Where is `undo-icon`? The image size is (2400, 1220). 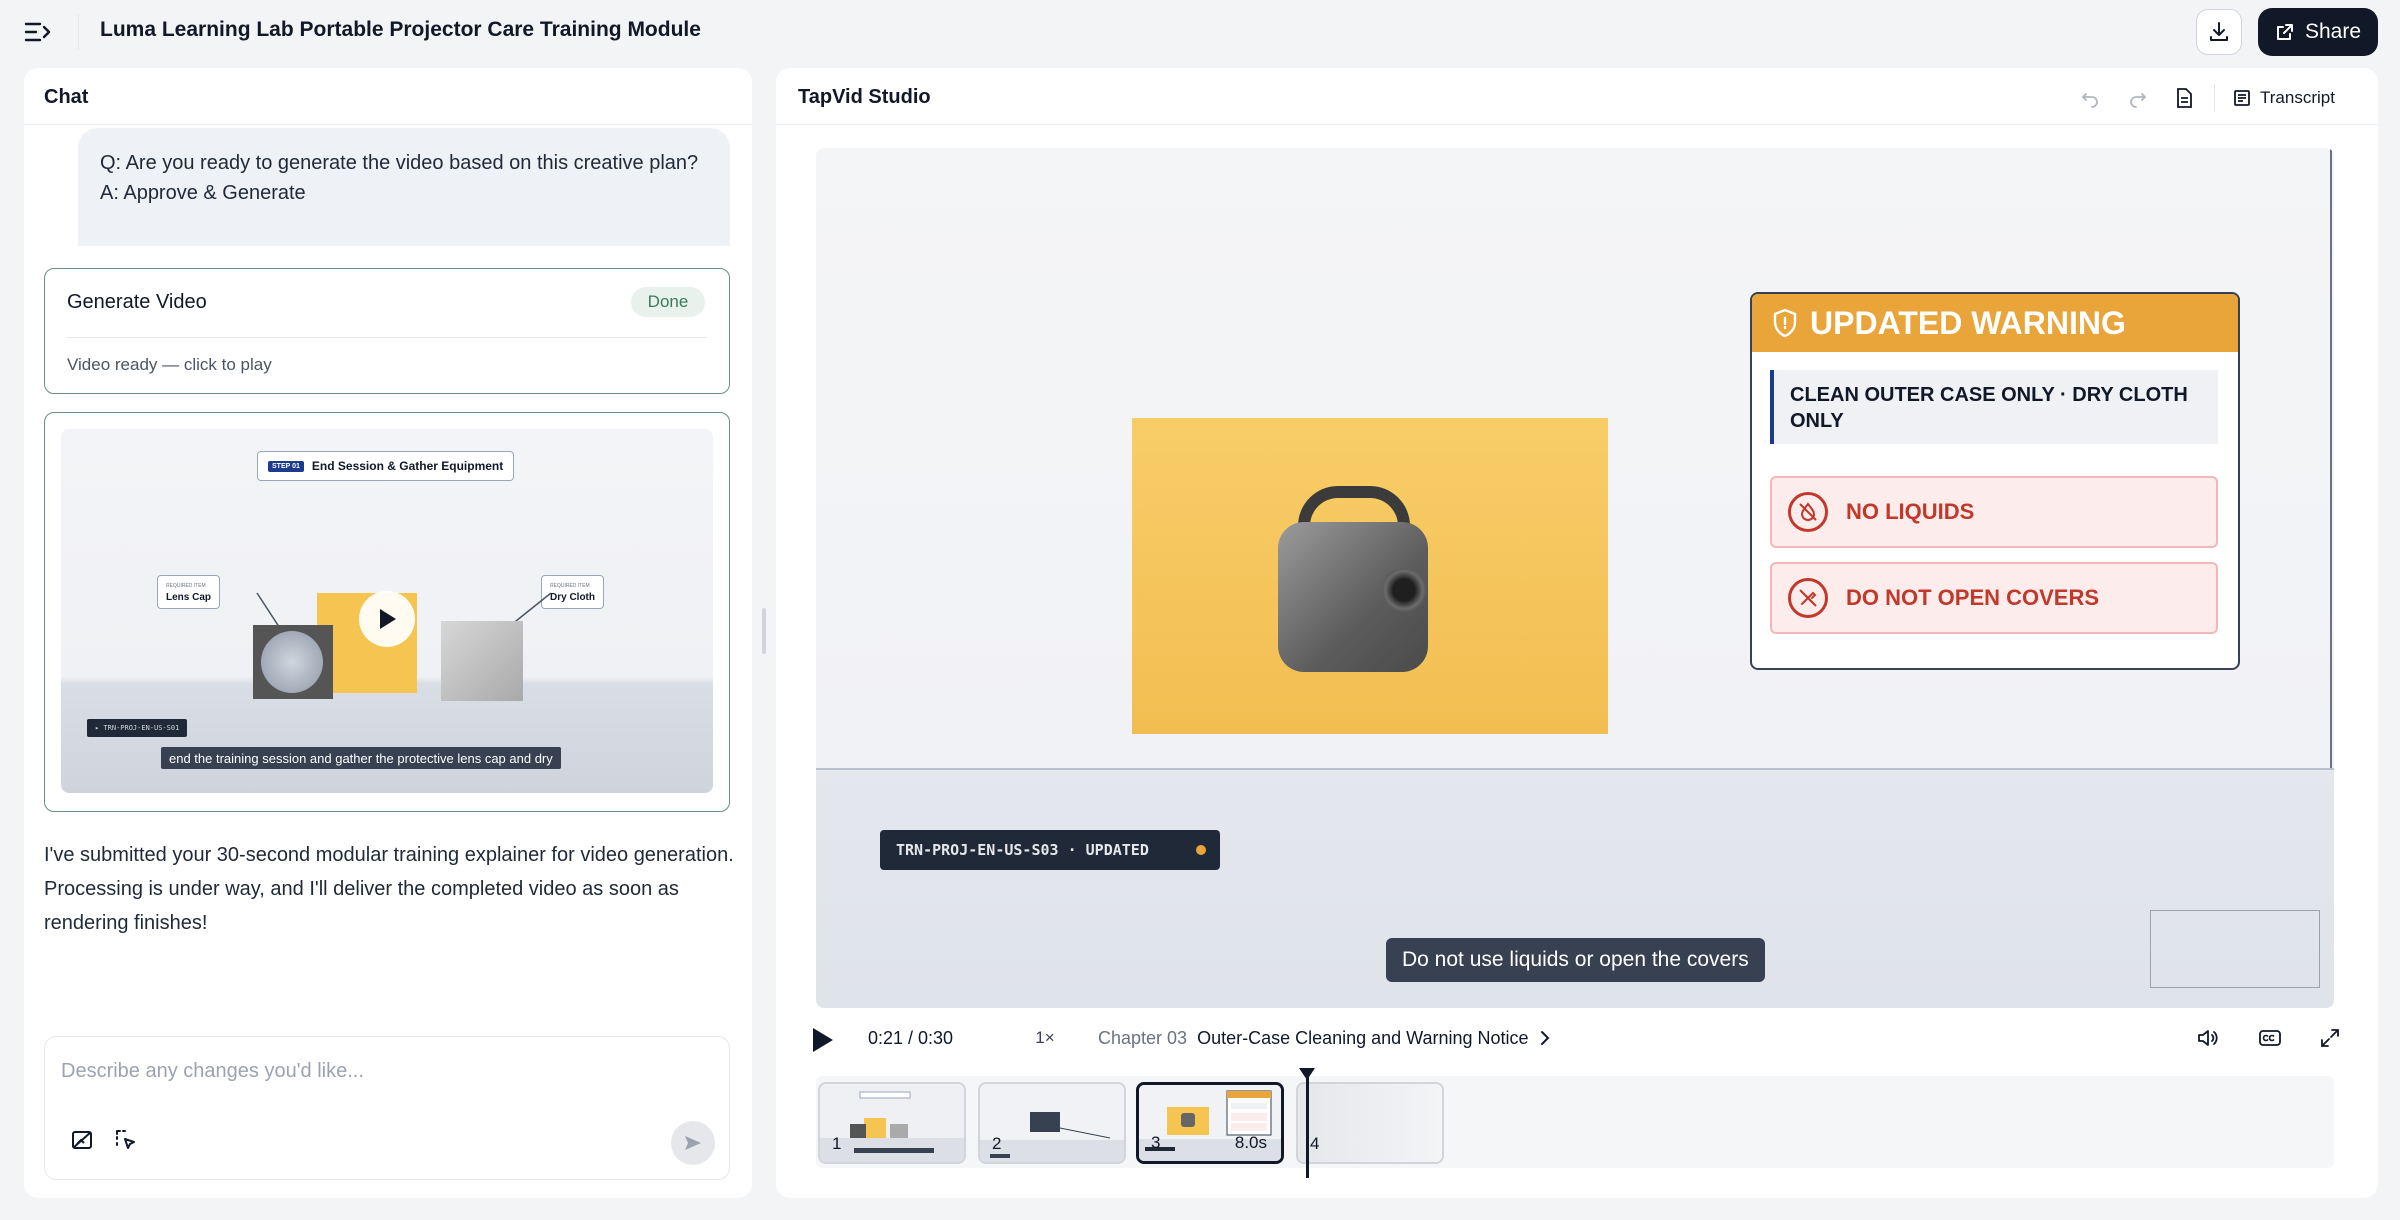 undo-icon is located at coordinates (2090, 98).